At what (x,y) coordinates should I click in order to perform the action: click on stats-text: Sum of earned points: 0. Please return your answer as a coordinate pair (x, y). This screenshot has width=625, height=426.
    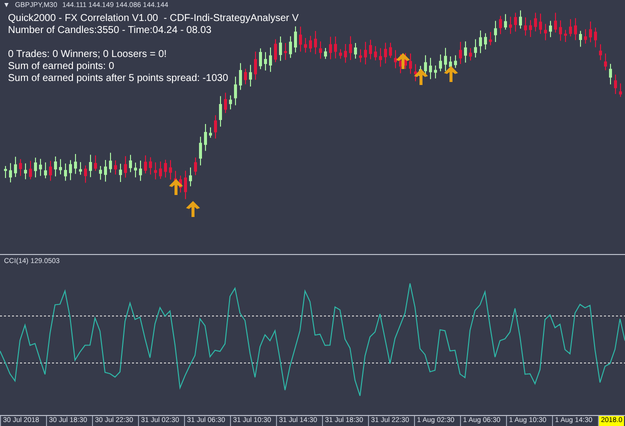
    Looking at the image, I should click on (62, 67).